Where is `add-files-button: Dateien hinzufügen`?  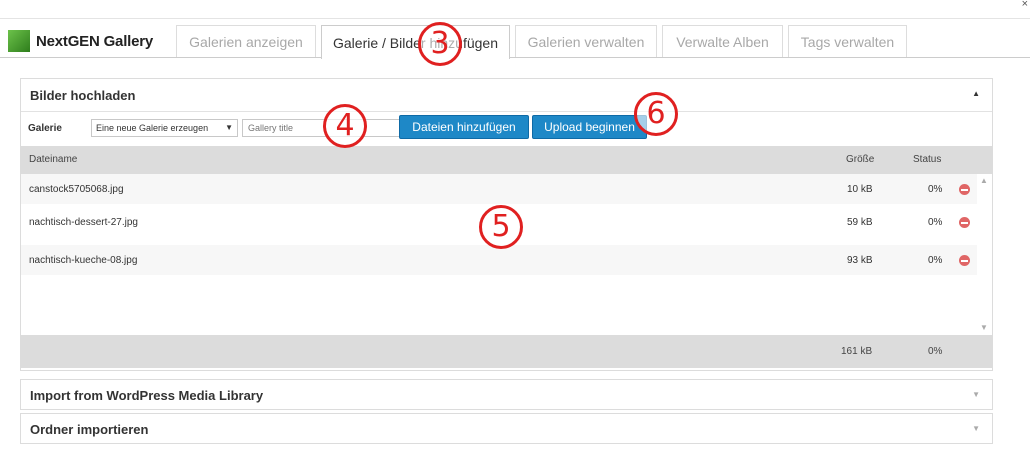 add-files-button: Dateien hinzufügen is located at coordinates (464, 127).